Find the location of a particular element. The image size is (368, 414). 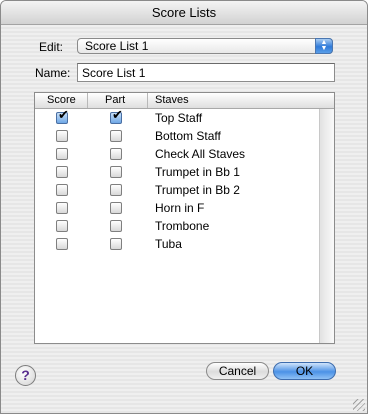

cancel-button: Cancel is located at coordinates (237, 371).